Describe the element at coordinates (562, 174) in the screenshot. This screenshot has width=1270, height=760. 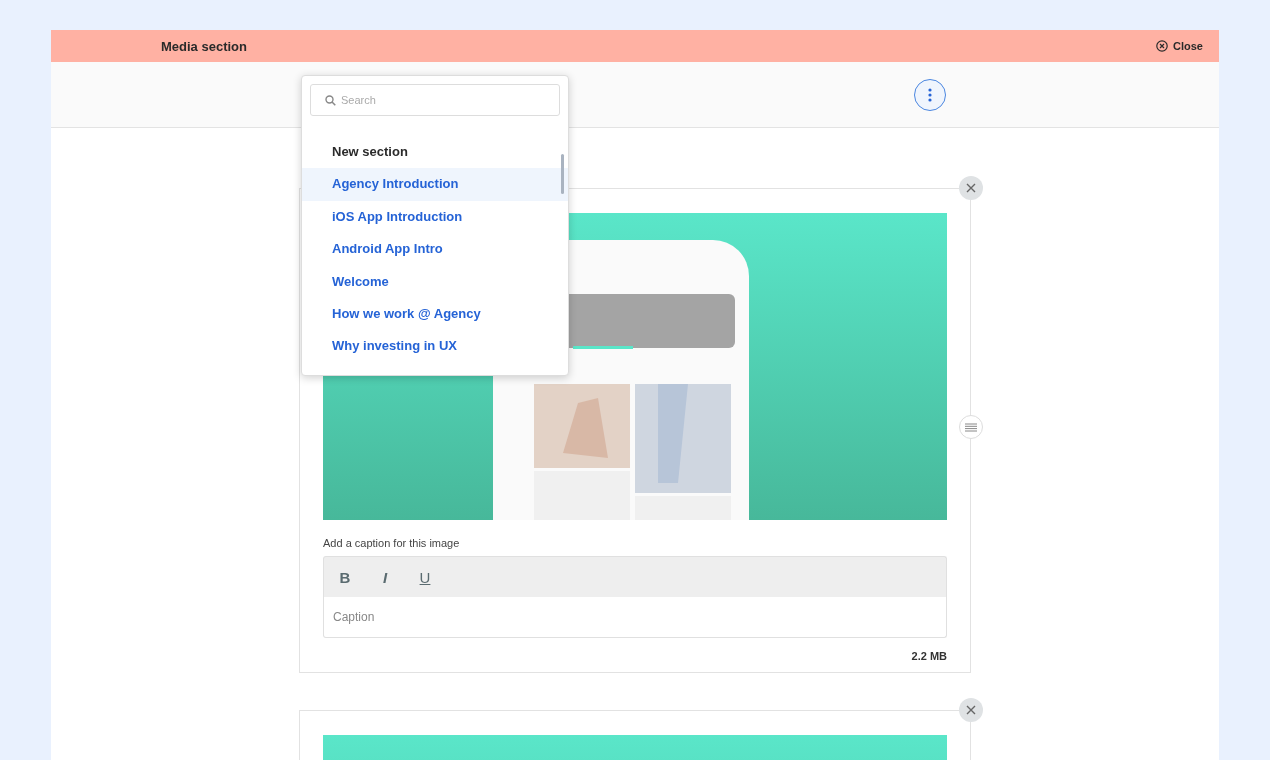
I see `scrollbar` at that location.